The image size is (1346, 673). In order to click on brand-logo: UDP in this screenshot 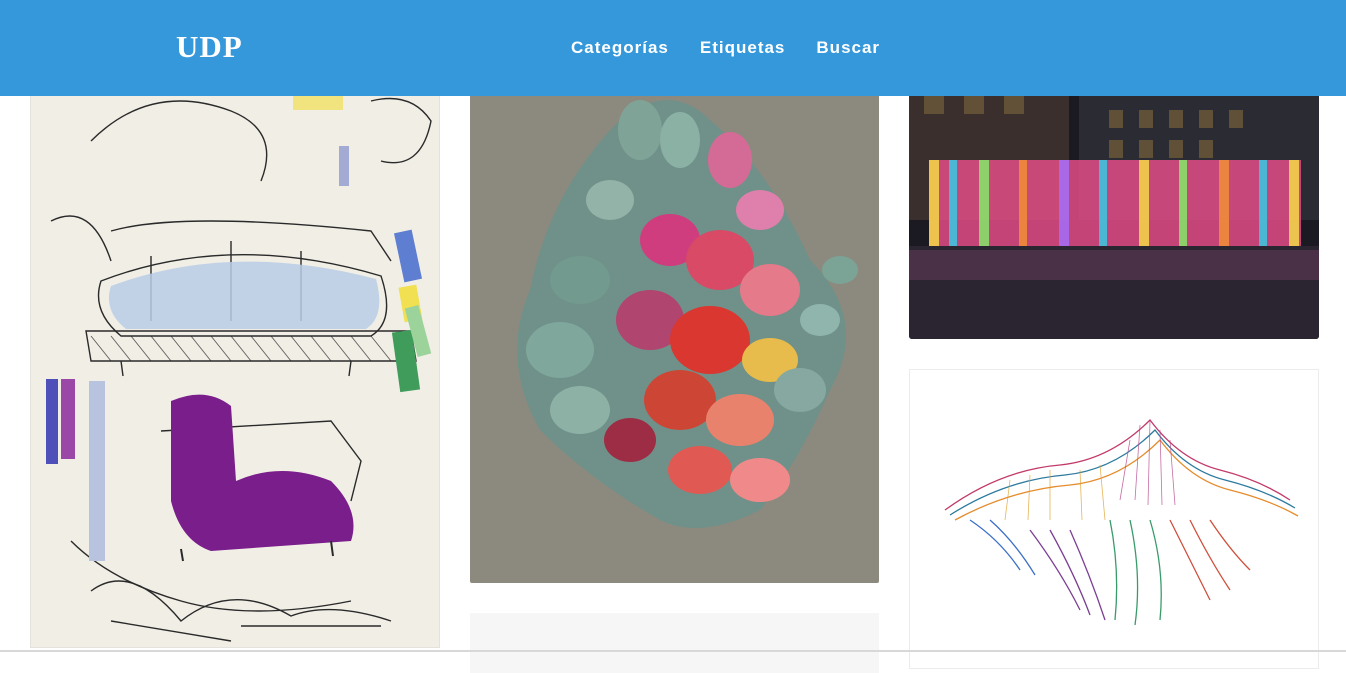, I will do `click(209, 47)`.